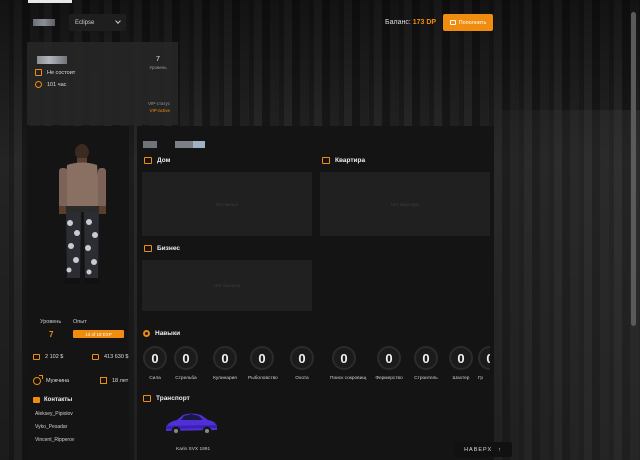  Describe the element at coordinates (452, 22) in the screenshot. I see `wallet-icon` at that location.